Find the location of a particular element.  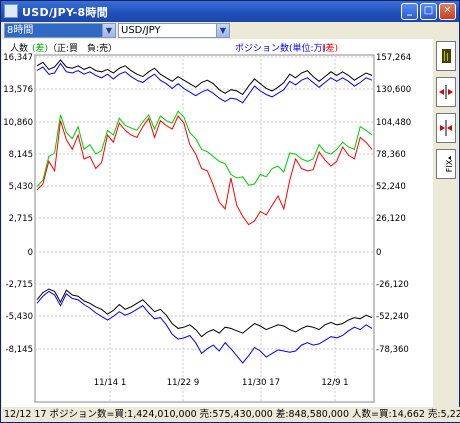

x-tick-label: 11/22 9 is located at coordinates (183, 383).